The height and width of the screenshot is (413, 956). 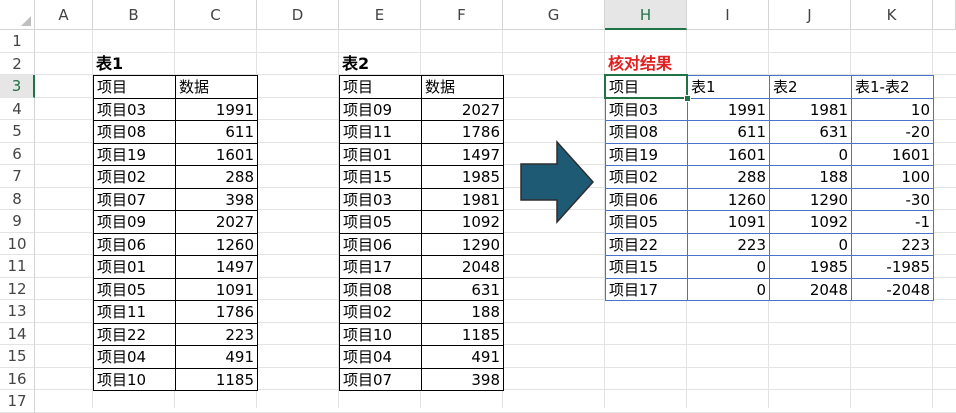 What do you see at coordinates (380, 289) in the screenshot?
I see `table2-cell: 项目08` at bounding box center [380, 289].